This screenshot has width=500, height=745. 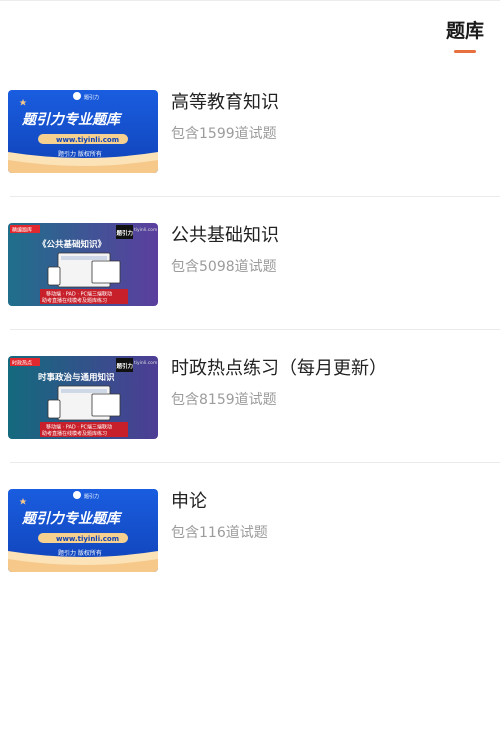 What do you see at coordinates (225, 102) in the screenshot?
I see `item-title: 高等教育知识` at bounding box center [225, 102].